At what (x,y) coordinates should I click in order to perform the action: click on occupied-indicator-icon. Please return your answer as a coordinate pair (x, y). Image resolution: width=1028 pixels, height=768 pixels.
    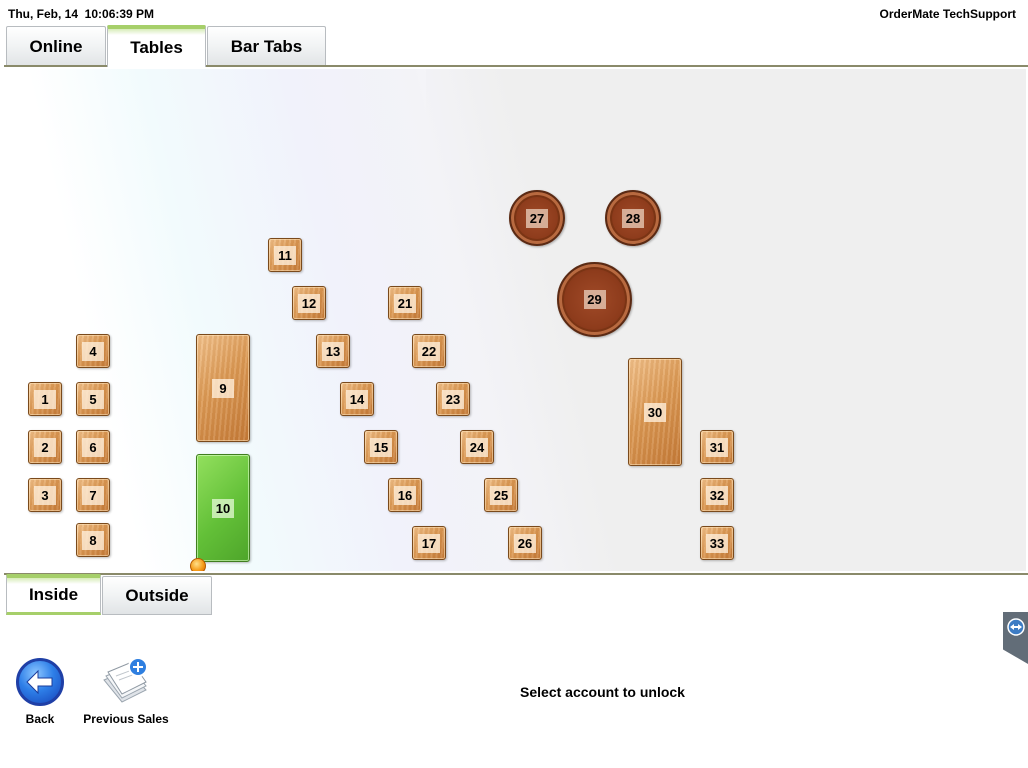
    Looking at the image, I should click on (198, 564).